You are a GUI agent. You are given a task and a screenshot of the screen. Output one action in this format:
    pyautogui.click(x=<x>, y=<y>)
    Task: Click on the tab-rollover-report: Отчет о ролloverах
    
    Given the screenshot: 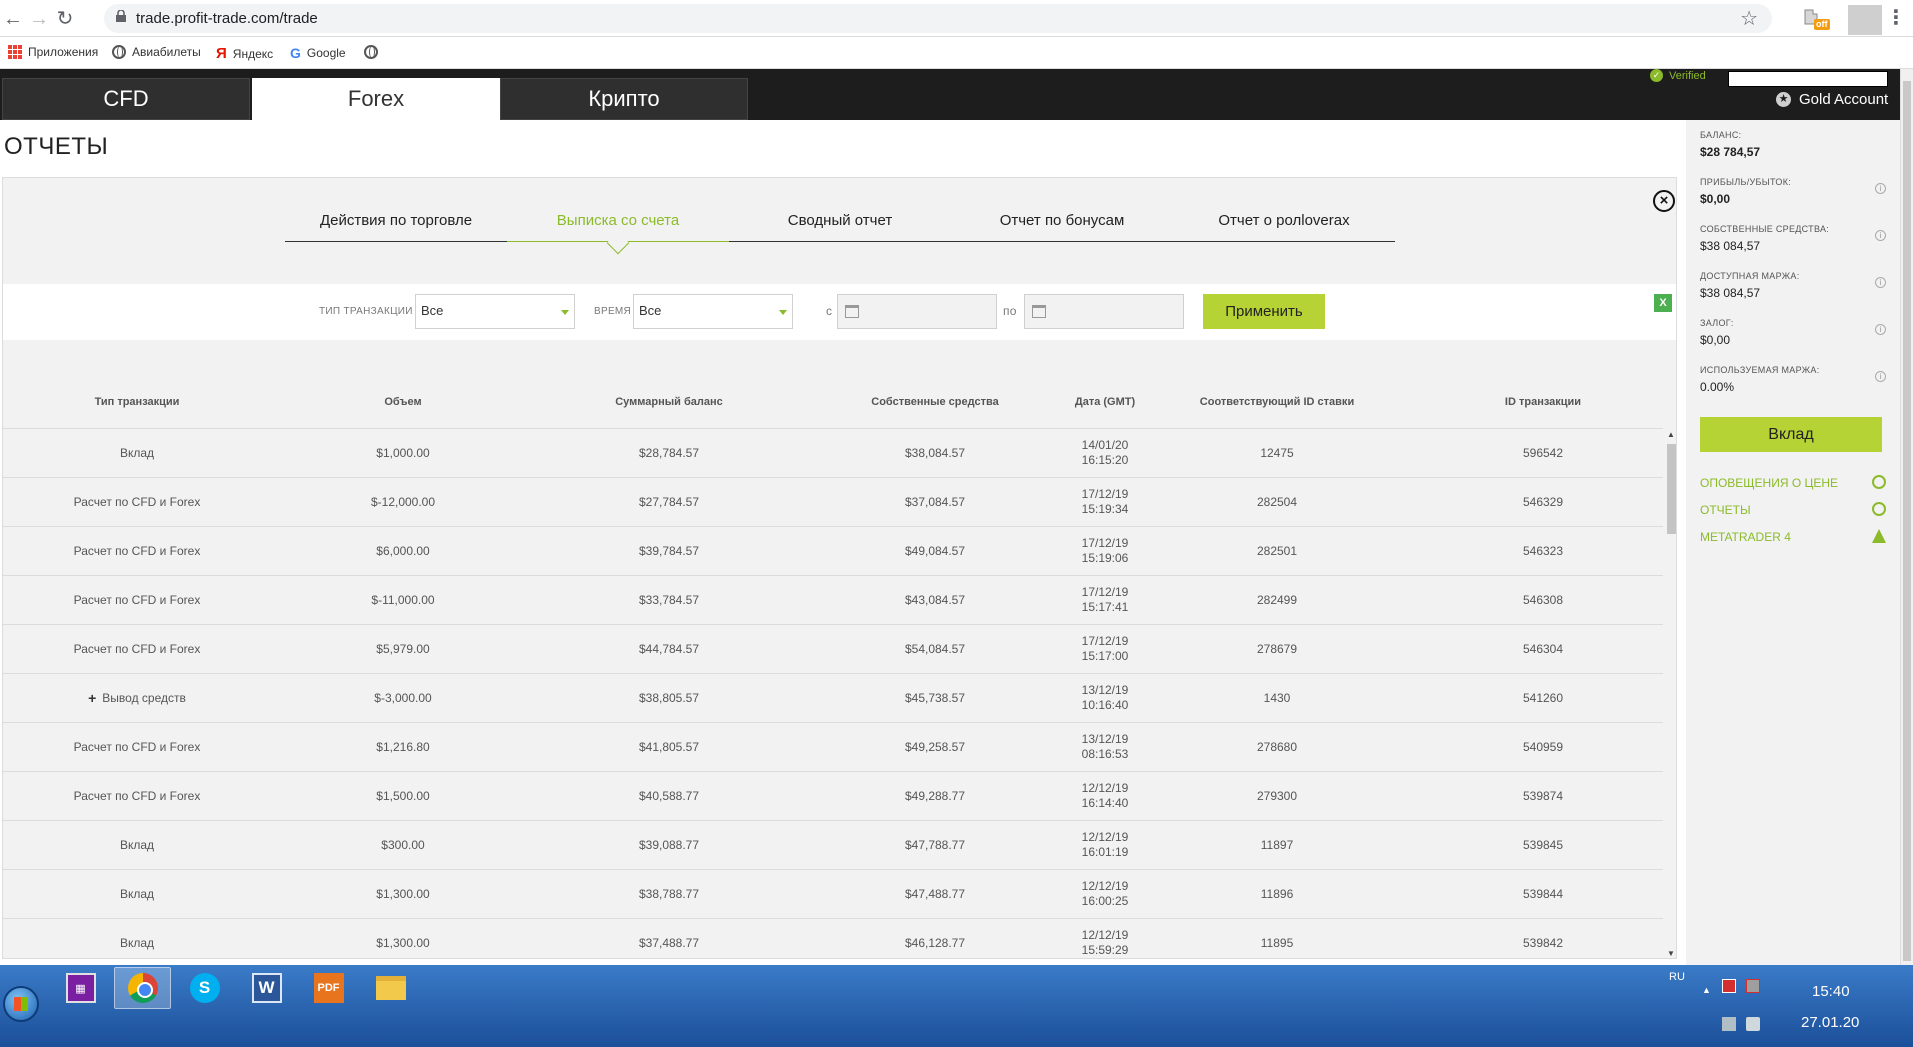 What is the action you would take?
    pyautogui.click(x=1284, y=210)
    